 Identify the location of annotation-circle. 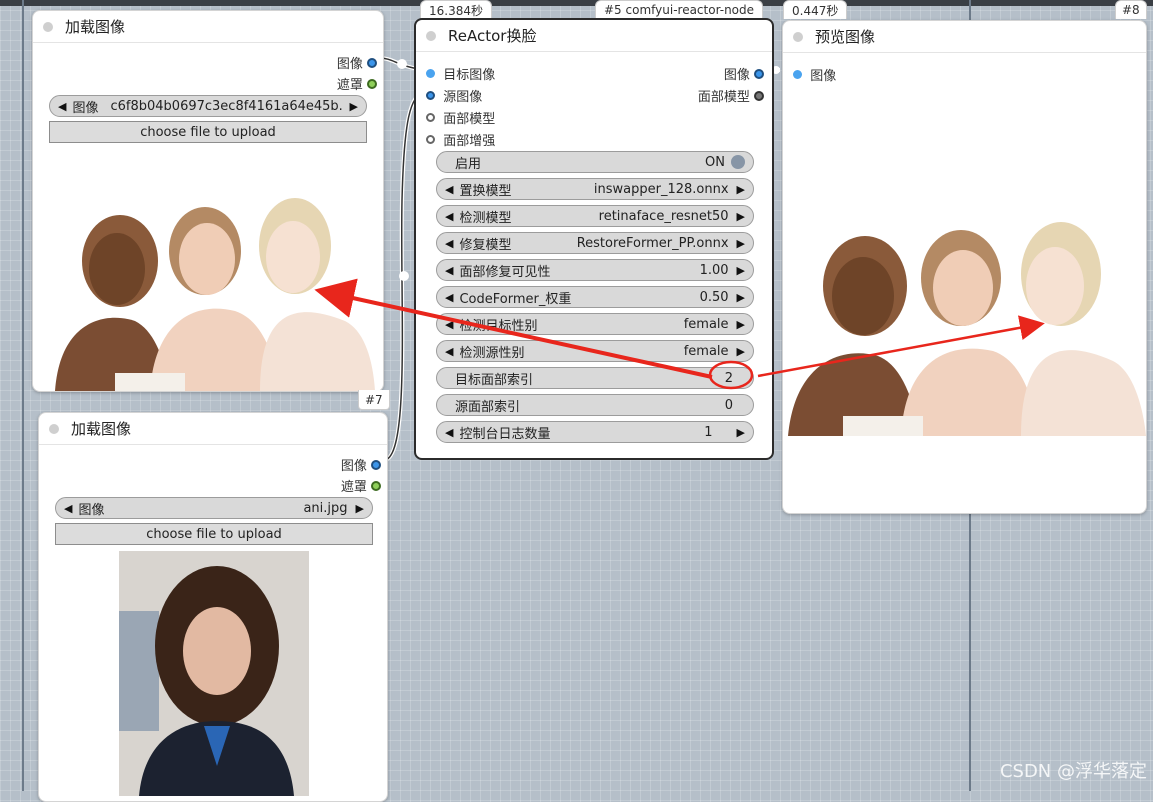
(731, 375).